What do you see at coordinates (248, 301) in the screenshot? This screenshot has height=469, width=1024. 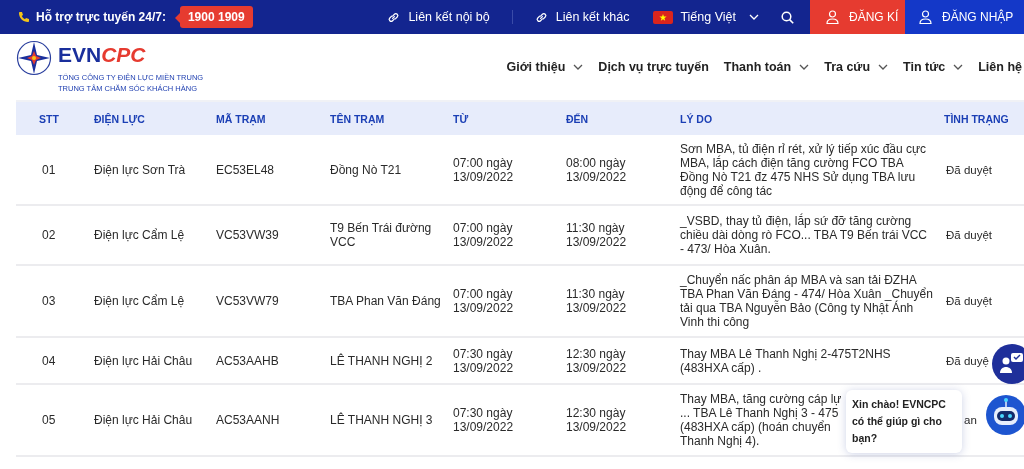 I see `table-cell-text: VC53VW79` at bounding box center [248, 301].